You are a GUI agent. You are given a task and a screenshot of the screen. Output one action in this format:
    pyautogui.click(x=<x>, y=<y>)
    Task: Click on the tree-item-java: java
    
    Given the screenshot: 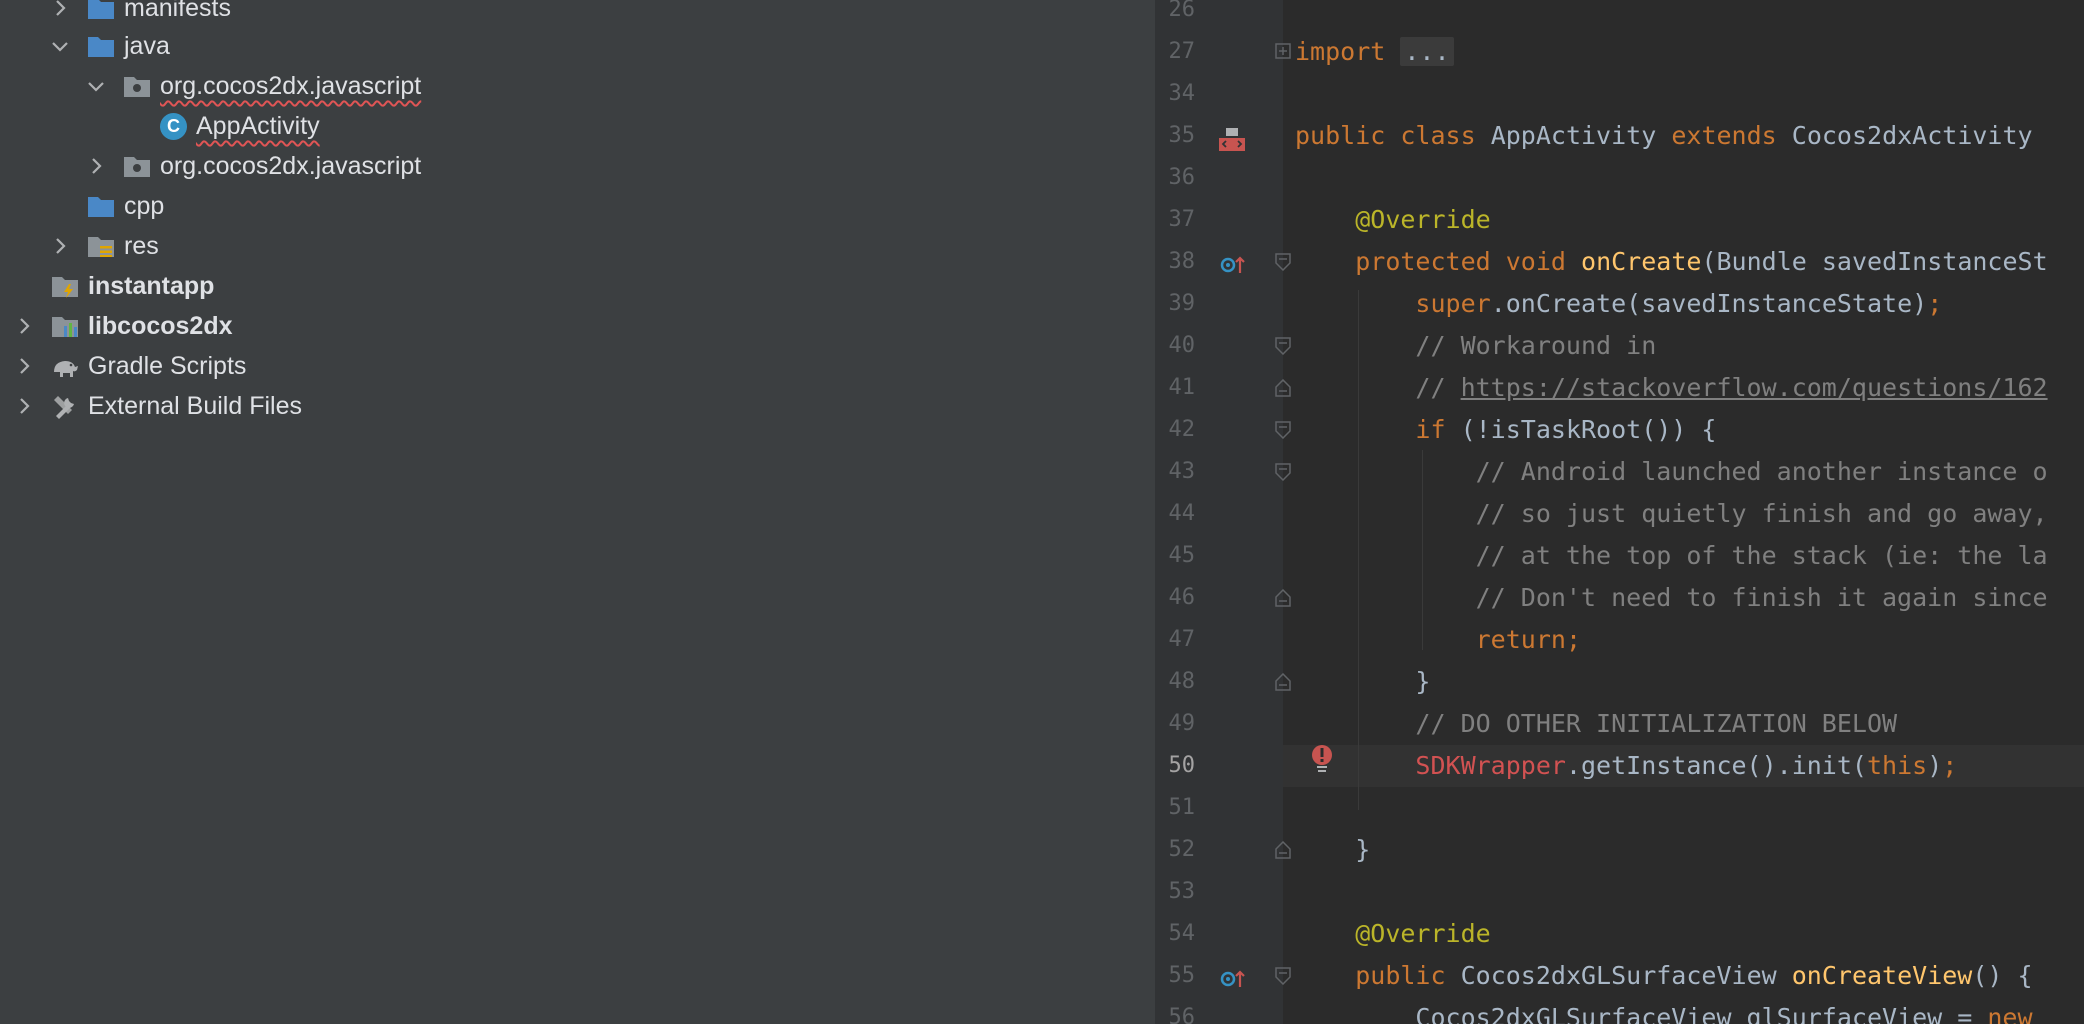 What is the action you would take?
    pyautogui.click(x=577, y=46)
    